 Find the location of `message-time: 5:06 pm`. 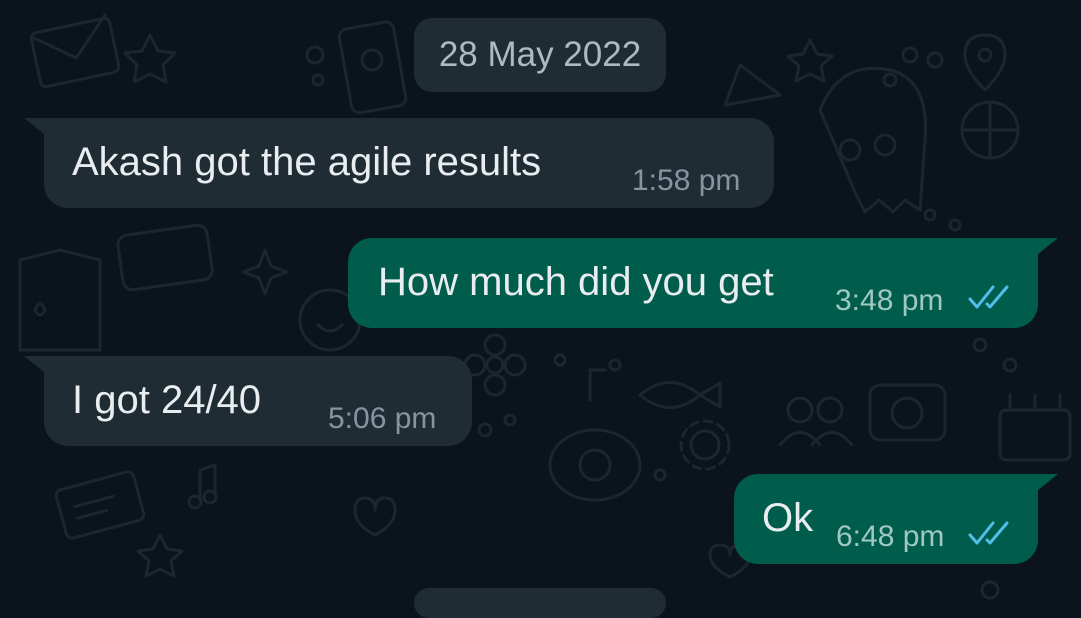

message-time: 5:06 pm is located at coordinates (382, 418).